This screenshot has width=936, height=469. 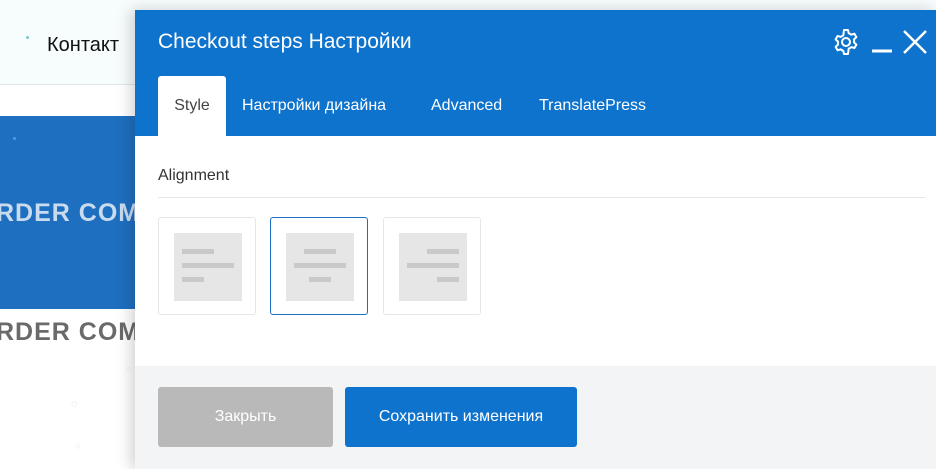 What do you see at coordinates (461, 417) in the screenshot?
I see `save-changes-button: Сохранить изменения` at bounding box center [461, 417].